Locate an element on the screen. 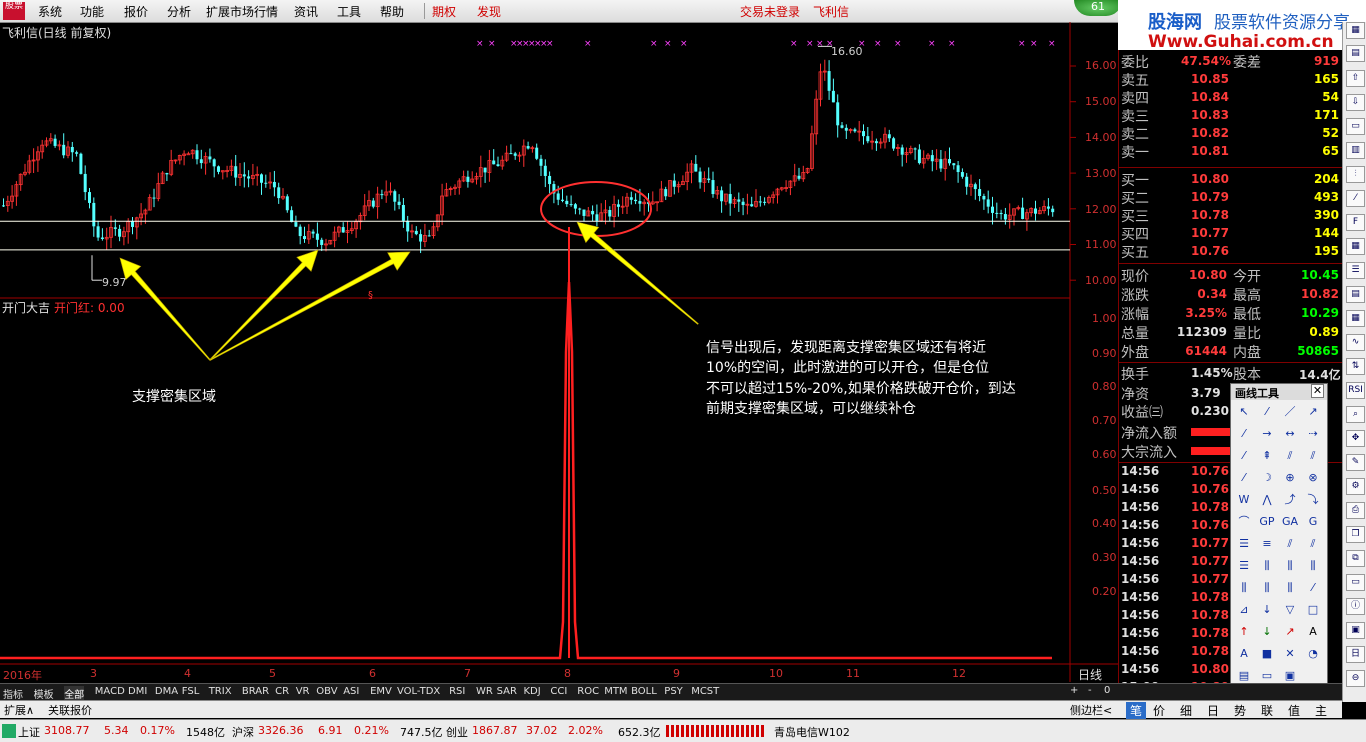  pen-icon: ✎ is located at coordinates (1355, 462).